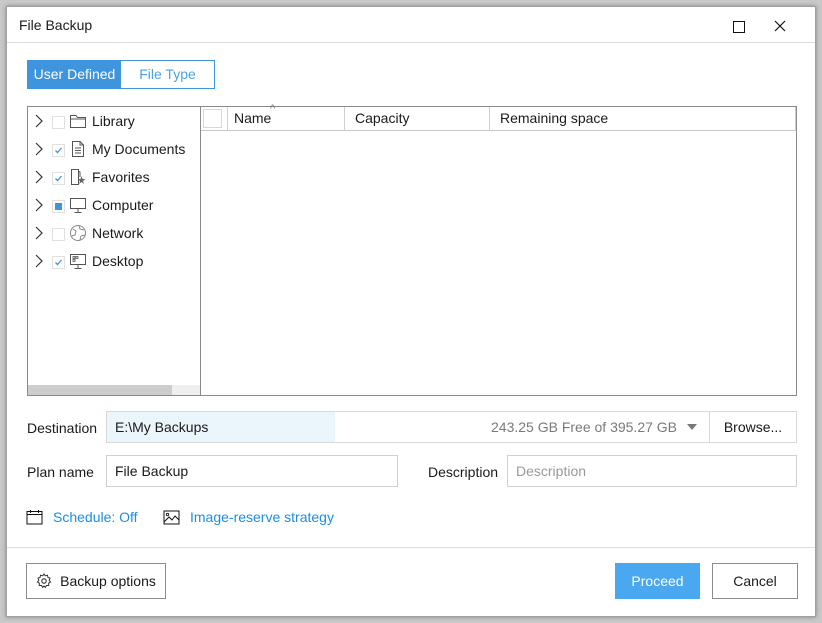  I want to click on tree-item-label: Computer, so click(123, 205).